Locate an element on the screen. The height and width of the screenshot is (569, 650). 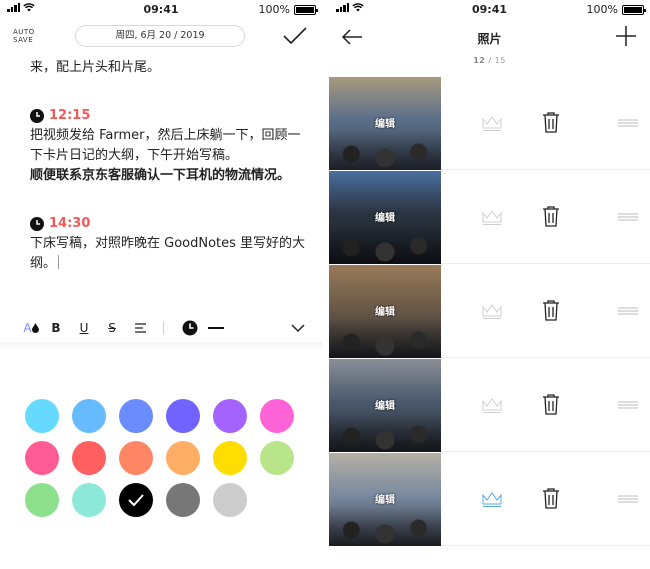
bold-button: B is located at coordinates (56, 328).